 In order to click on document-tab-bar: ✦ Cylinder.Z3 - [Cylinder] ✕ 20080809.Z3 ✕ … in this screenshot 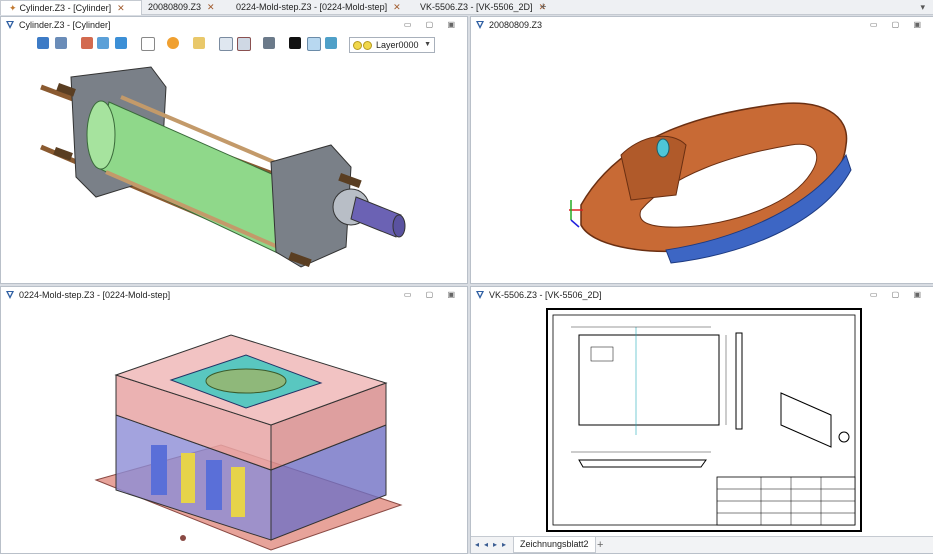, I will do `click(466, 7)`.